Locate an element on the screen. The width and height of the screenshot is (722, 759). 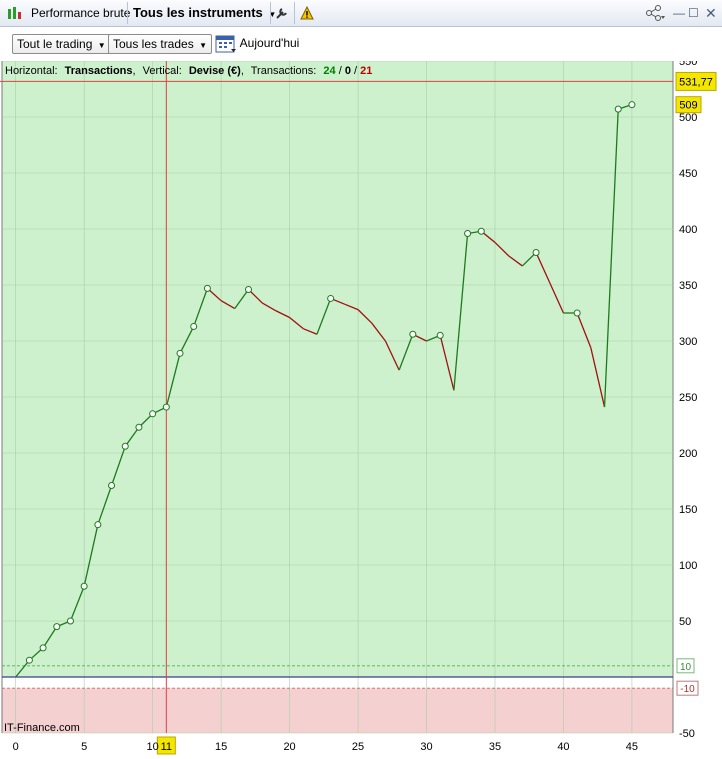
loss-zone is located at coordinates (337, 710).